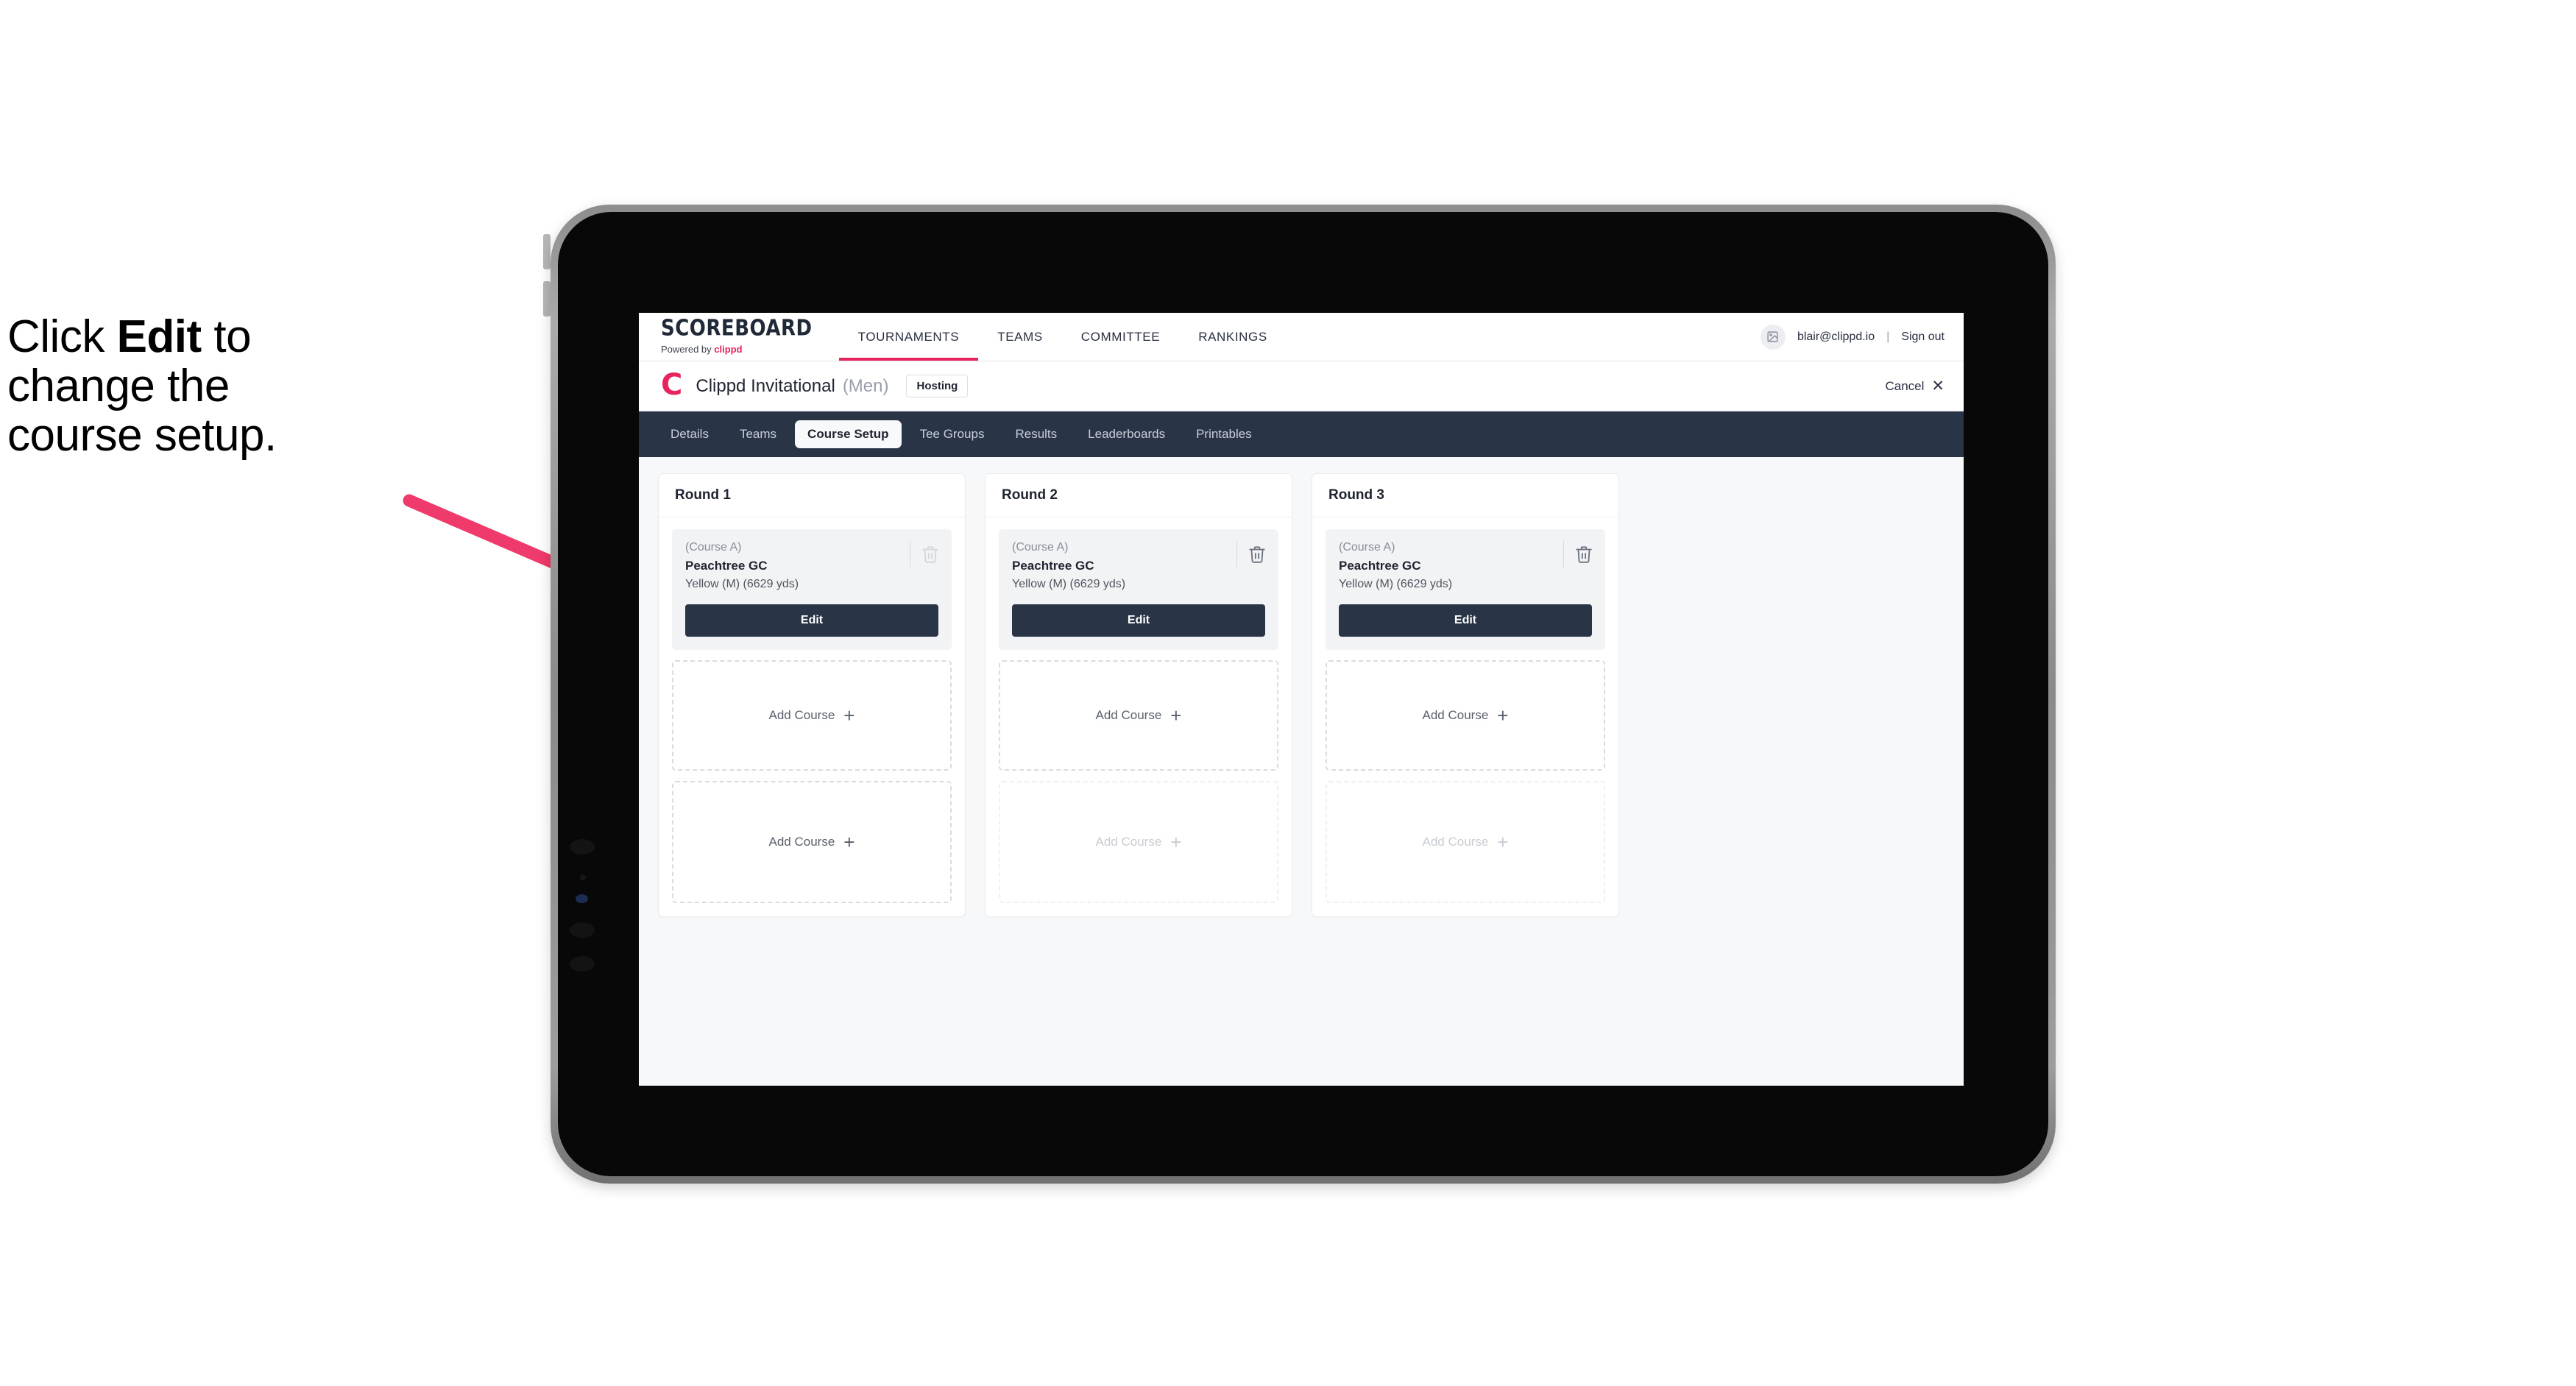  I want to click on round-title: Round 2, so click(1139, 496).